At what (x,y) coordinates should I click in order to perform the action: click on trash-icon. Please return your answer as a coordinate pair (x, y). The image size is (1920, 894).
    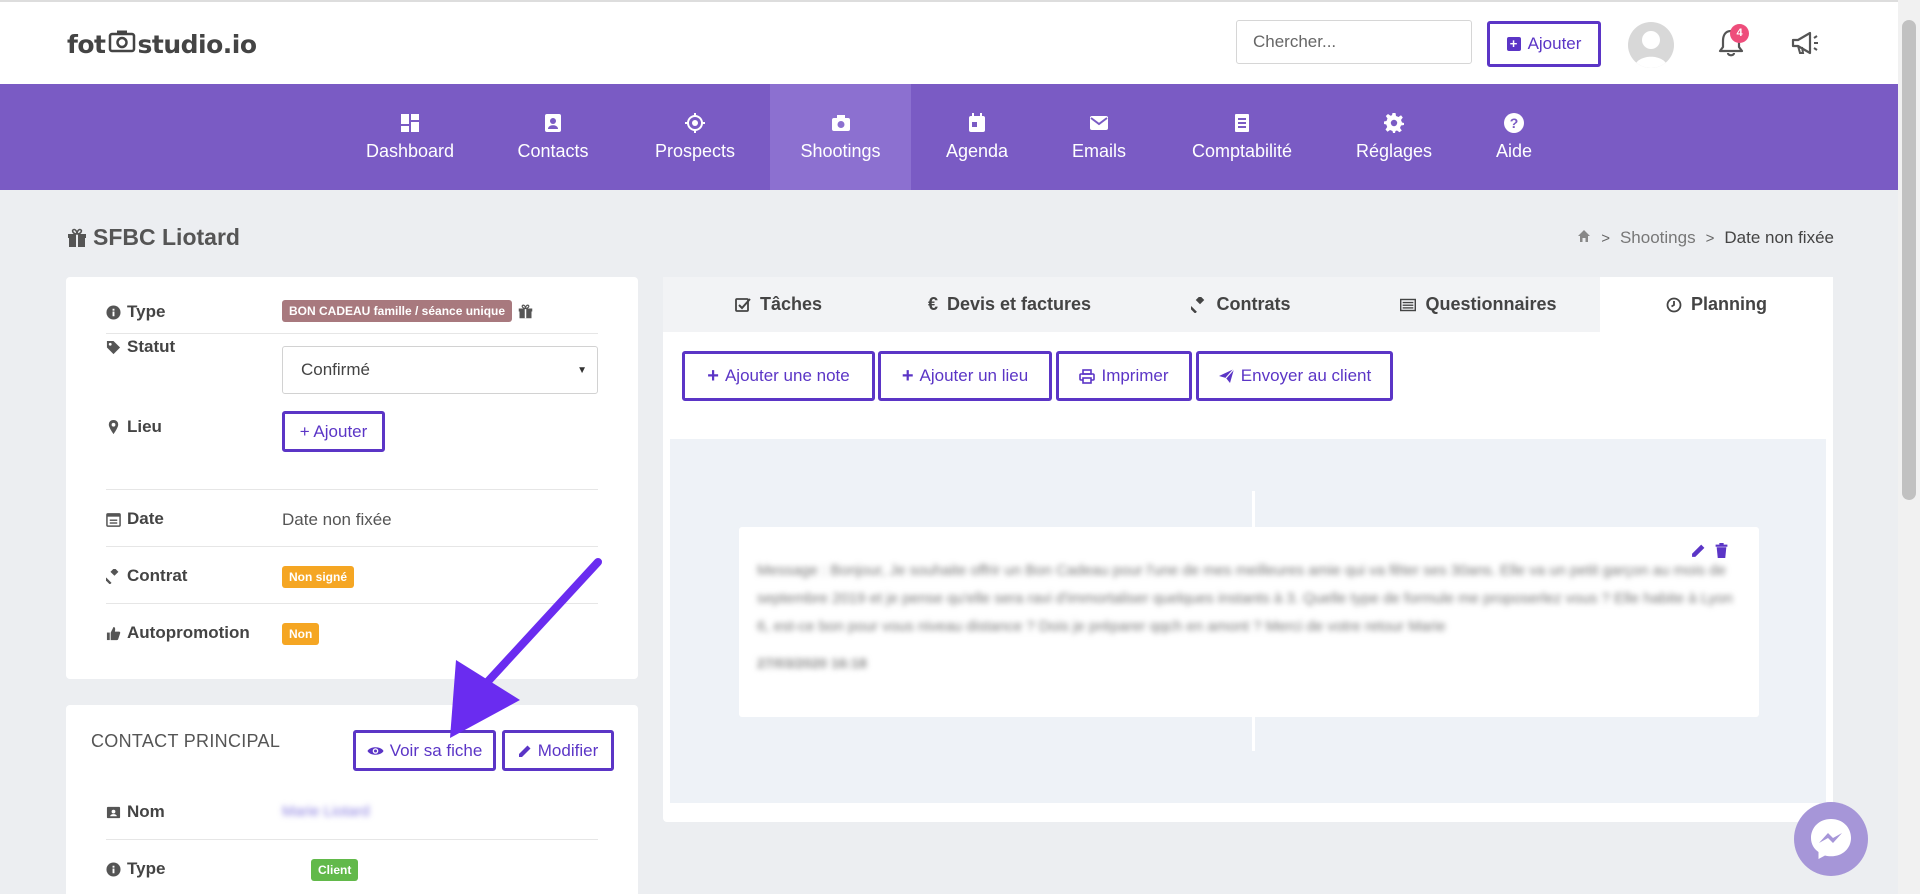
    Looking at the image, I should click on (1721, 550).